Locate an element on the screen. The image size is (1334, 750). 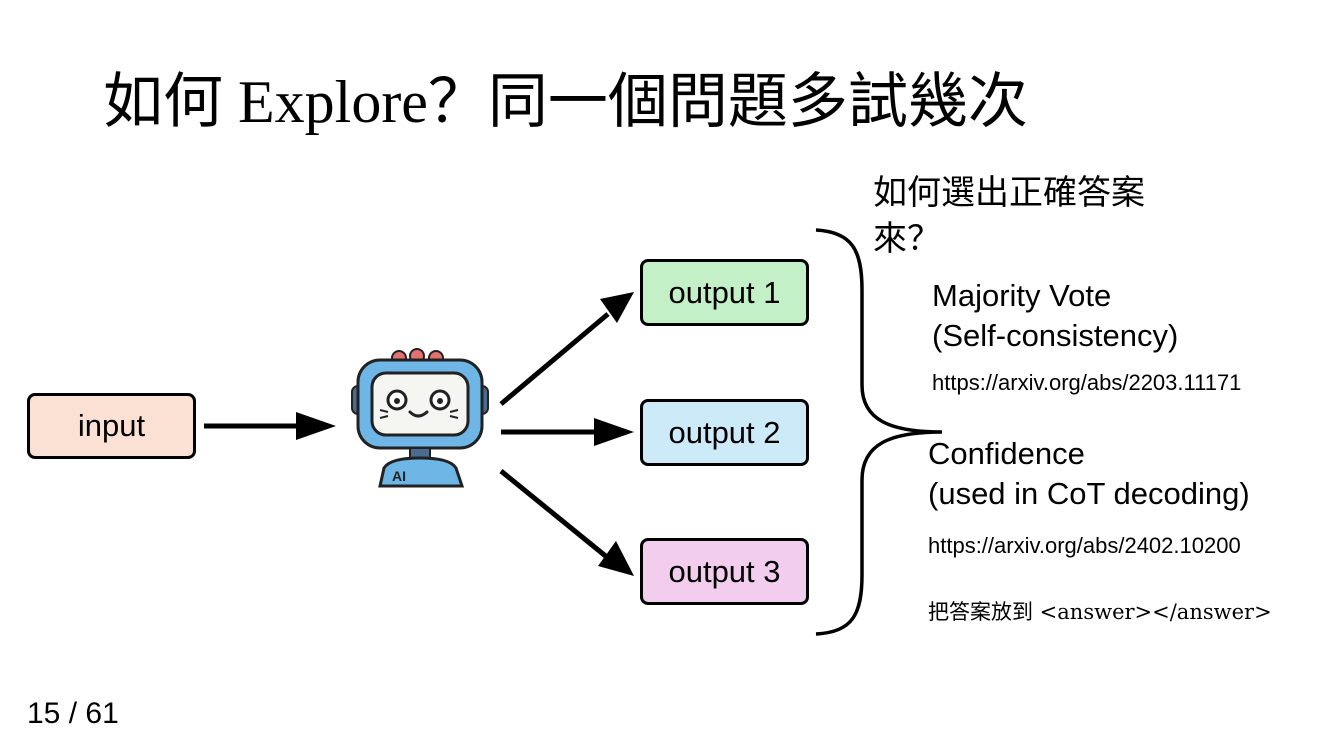
arrow-input-to-model is located at coordinates (270, 426).